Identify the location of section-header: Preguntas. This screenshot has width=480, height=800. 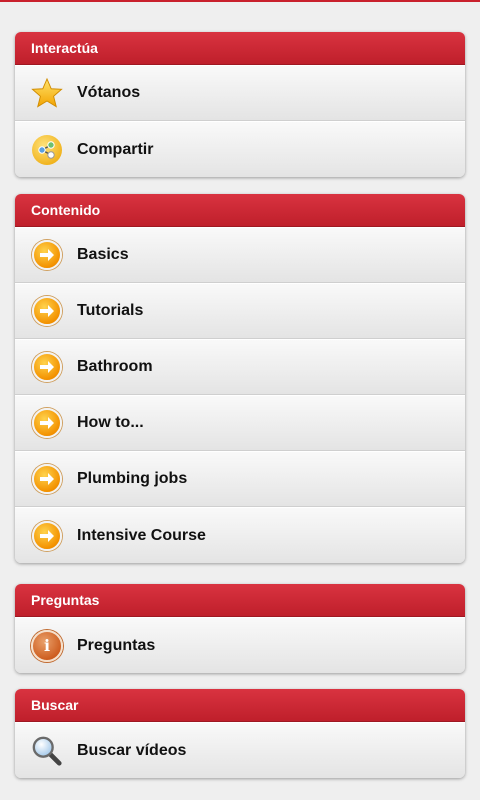
(240, 600).